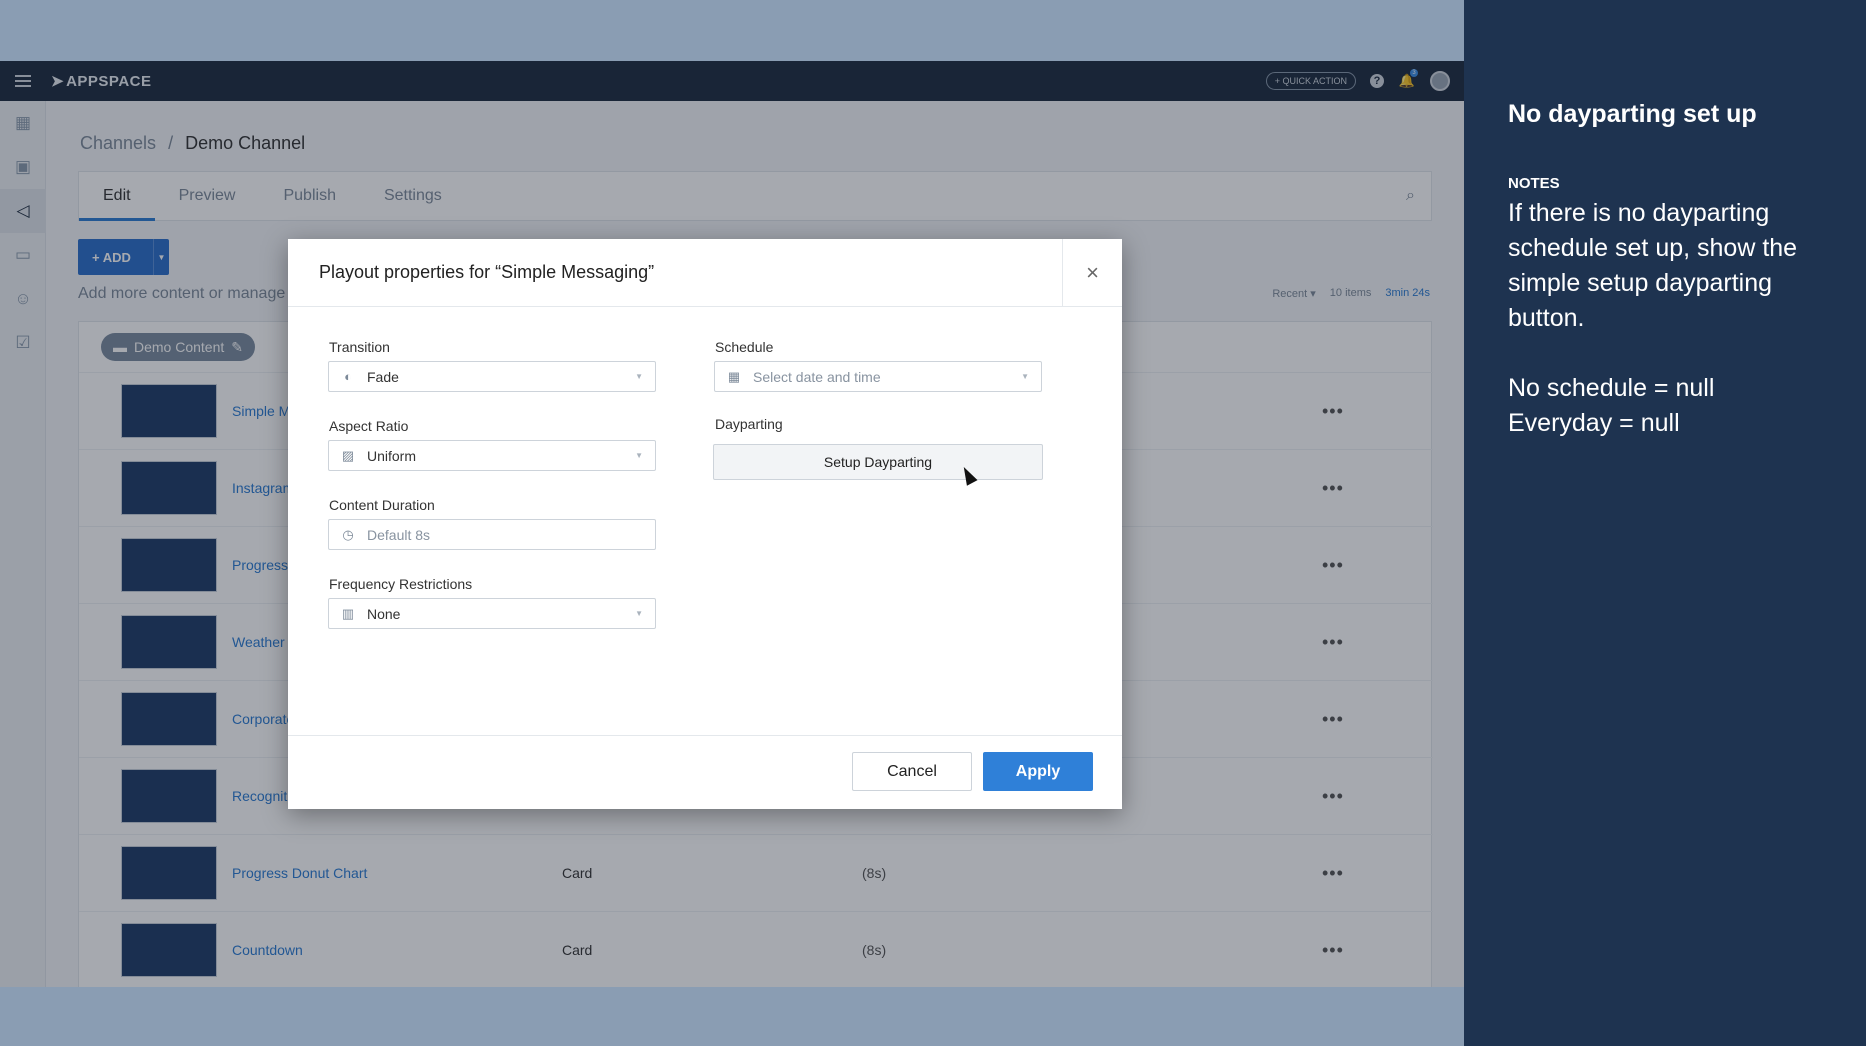  What do you see at coordinates (912, 771) in the screenshot?
I see `cancel-button: Cancel` at bounding box center [912, 771].